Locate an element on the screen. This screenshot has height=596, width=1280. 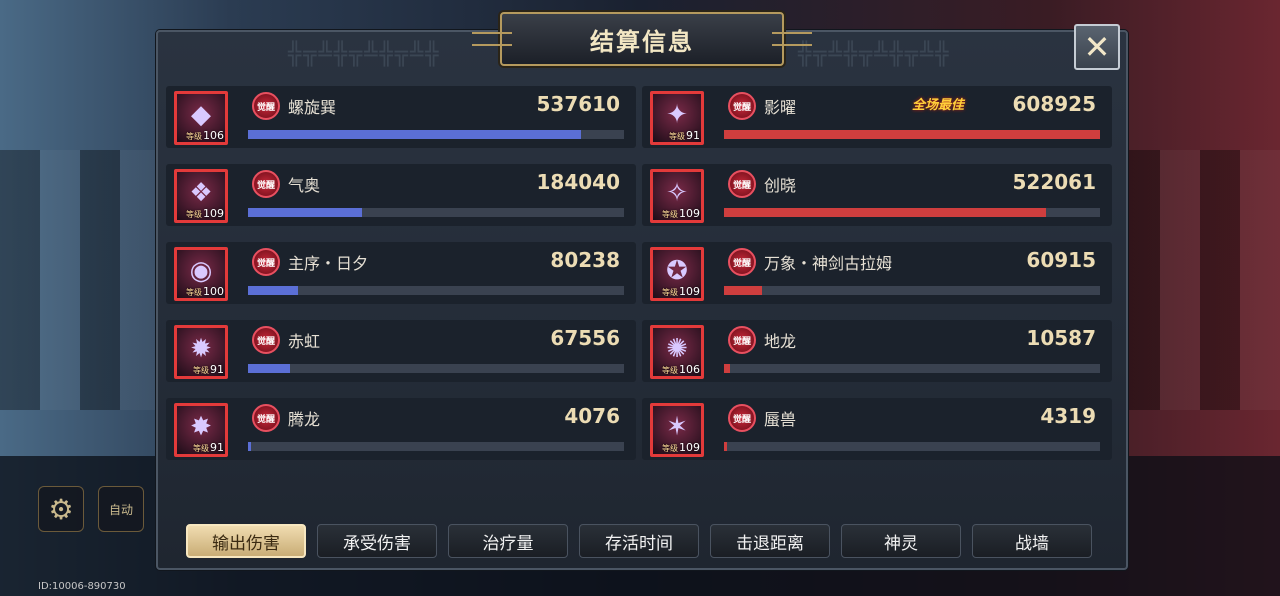
hero-portrait: ✺ 等级106 is located at coordinates (677, 352).